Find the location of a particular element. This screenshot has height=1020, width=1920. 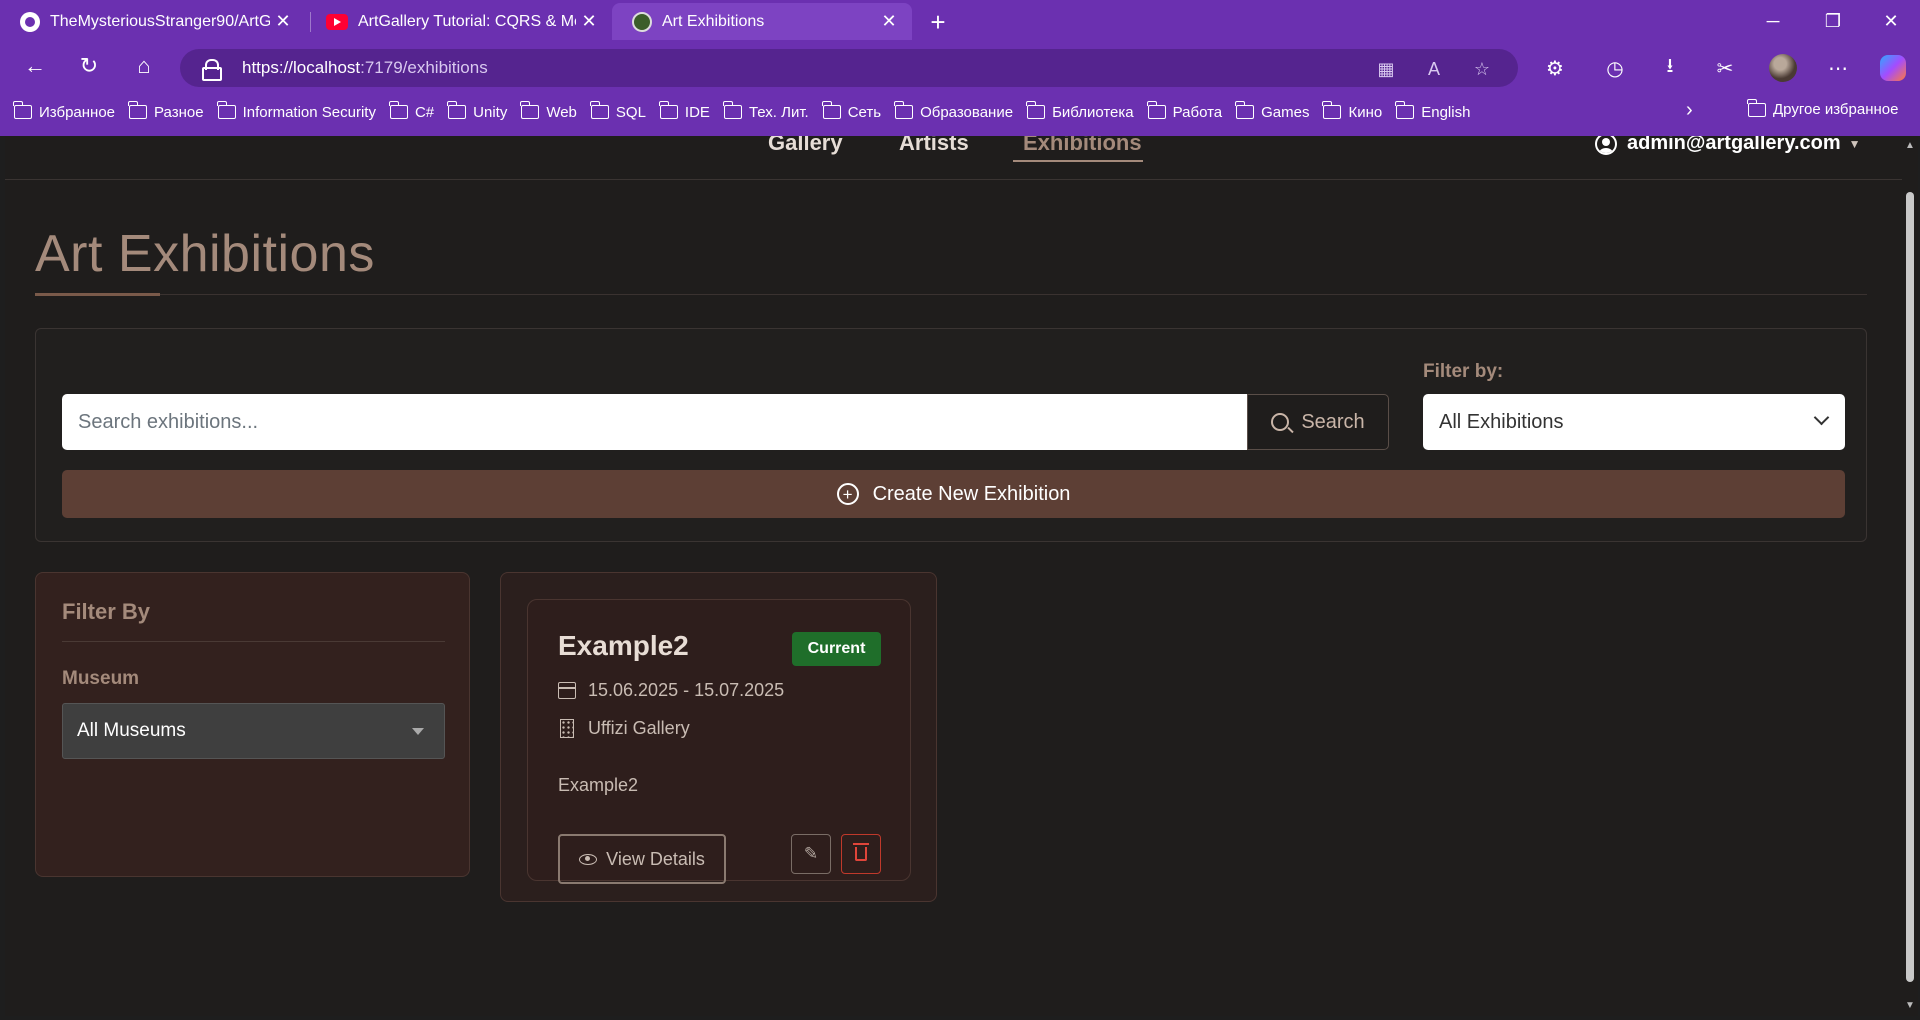

copilot-button is located at coordinates (1893, 68).